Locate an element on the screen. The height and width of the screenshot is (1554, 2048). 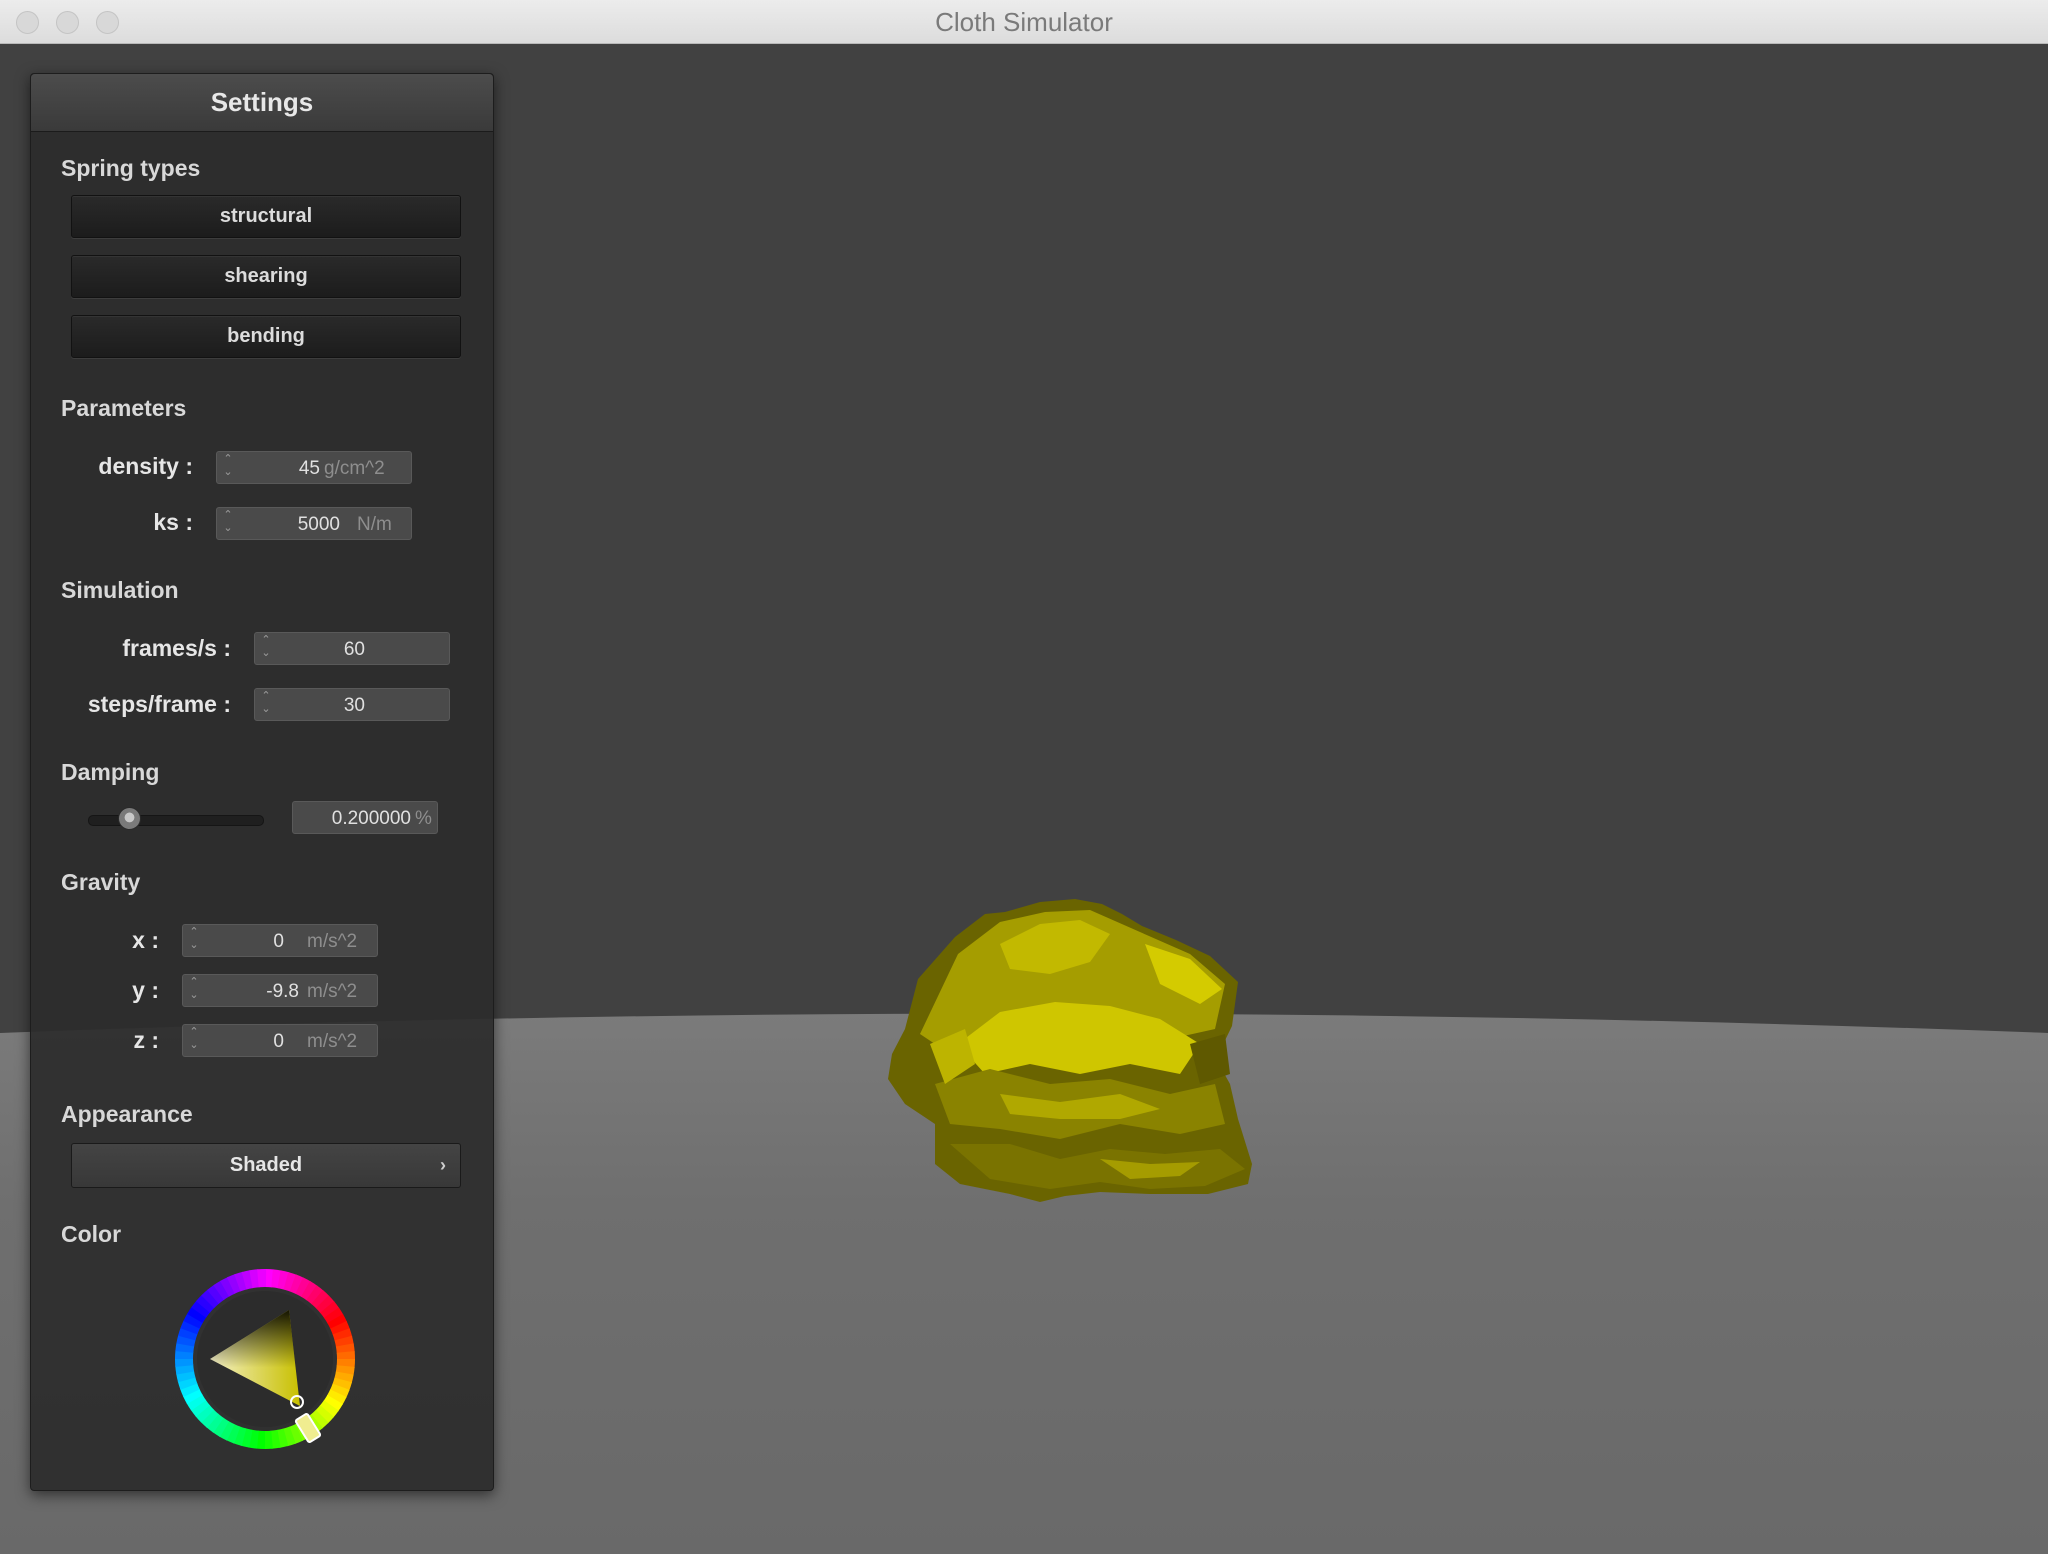
panel-title: Settings is located at coordinates (262, 103).